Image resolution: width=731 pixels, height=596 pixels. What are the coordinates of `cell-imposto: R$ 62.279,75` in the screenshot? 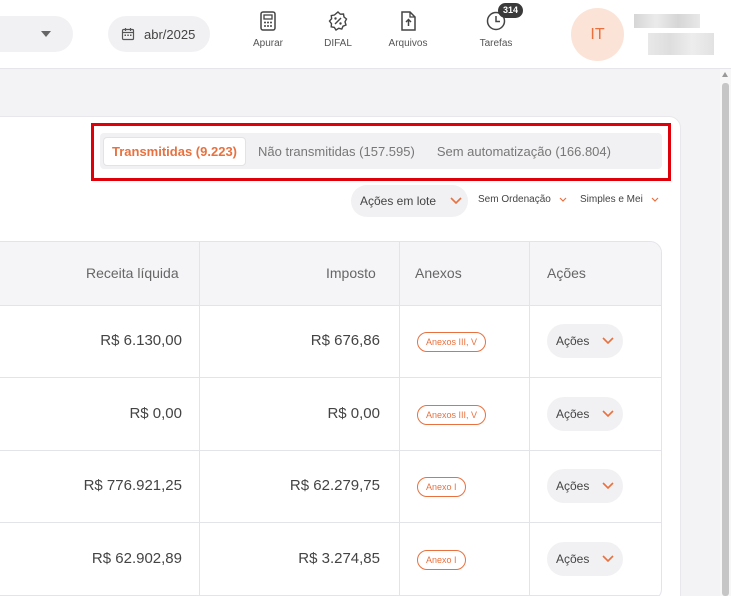 It's located at (334, 485).